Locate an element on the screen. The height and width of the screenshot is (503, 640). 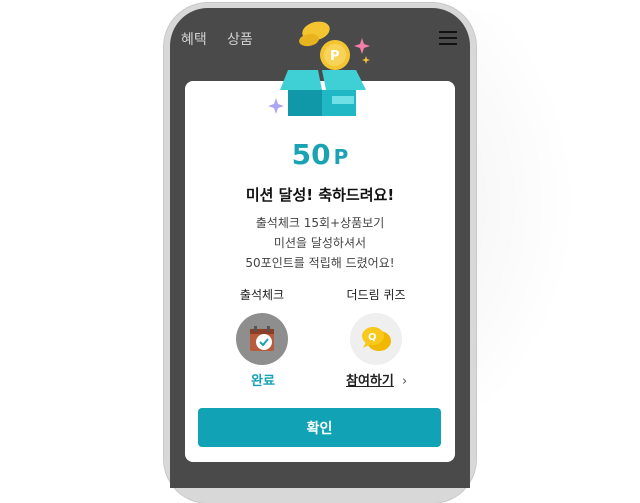
hamburger-menu-icon is located at coordinates (448, 38).